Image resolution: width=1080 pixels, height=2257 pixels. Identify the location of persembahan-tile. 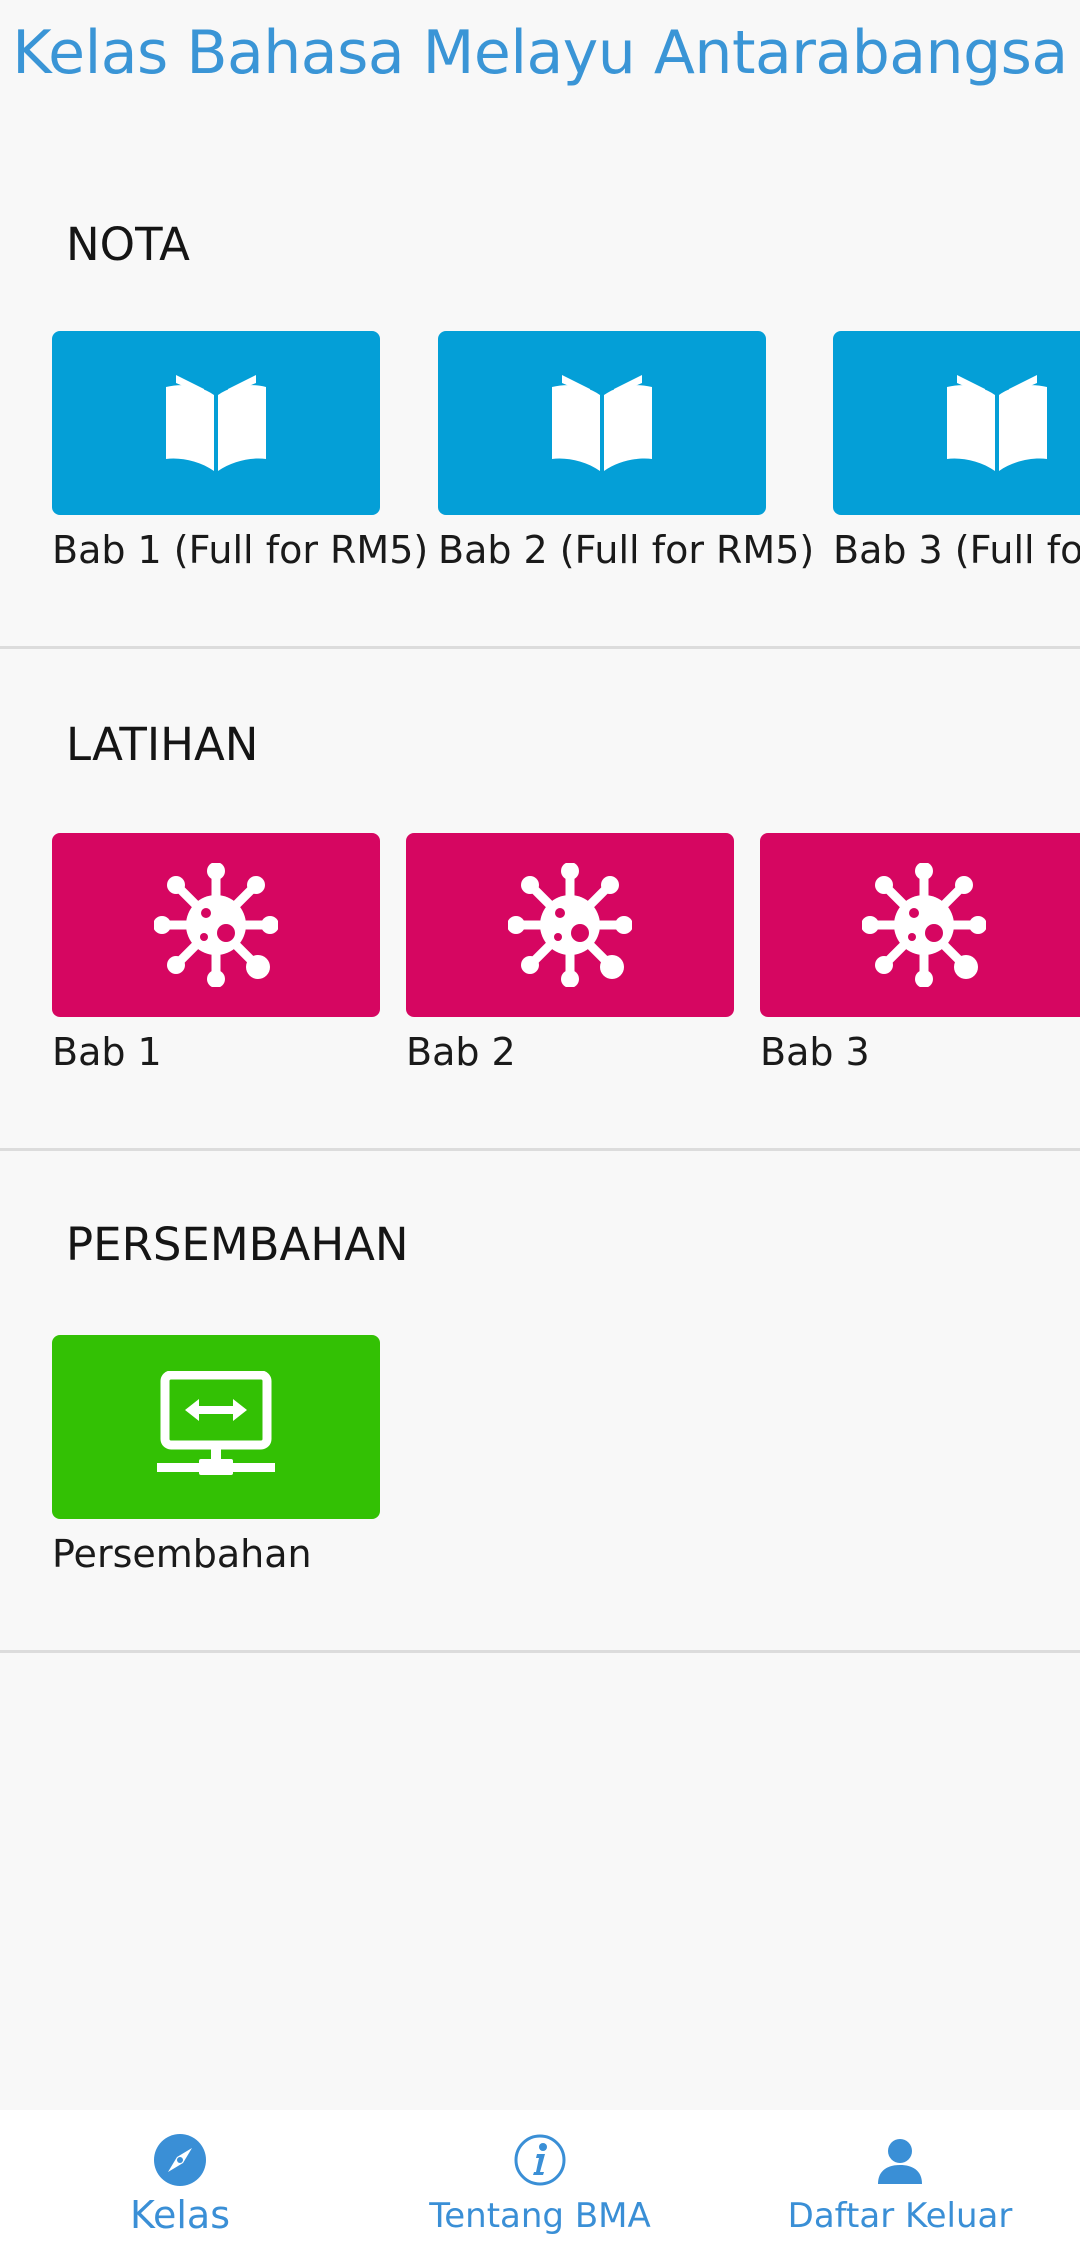
(216, 1427).